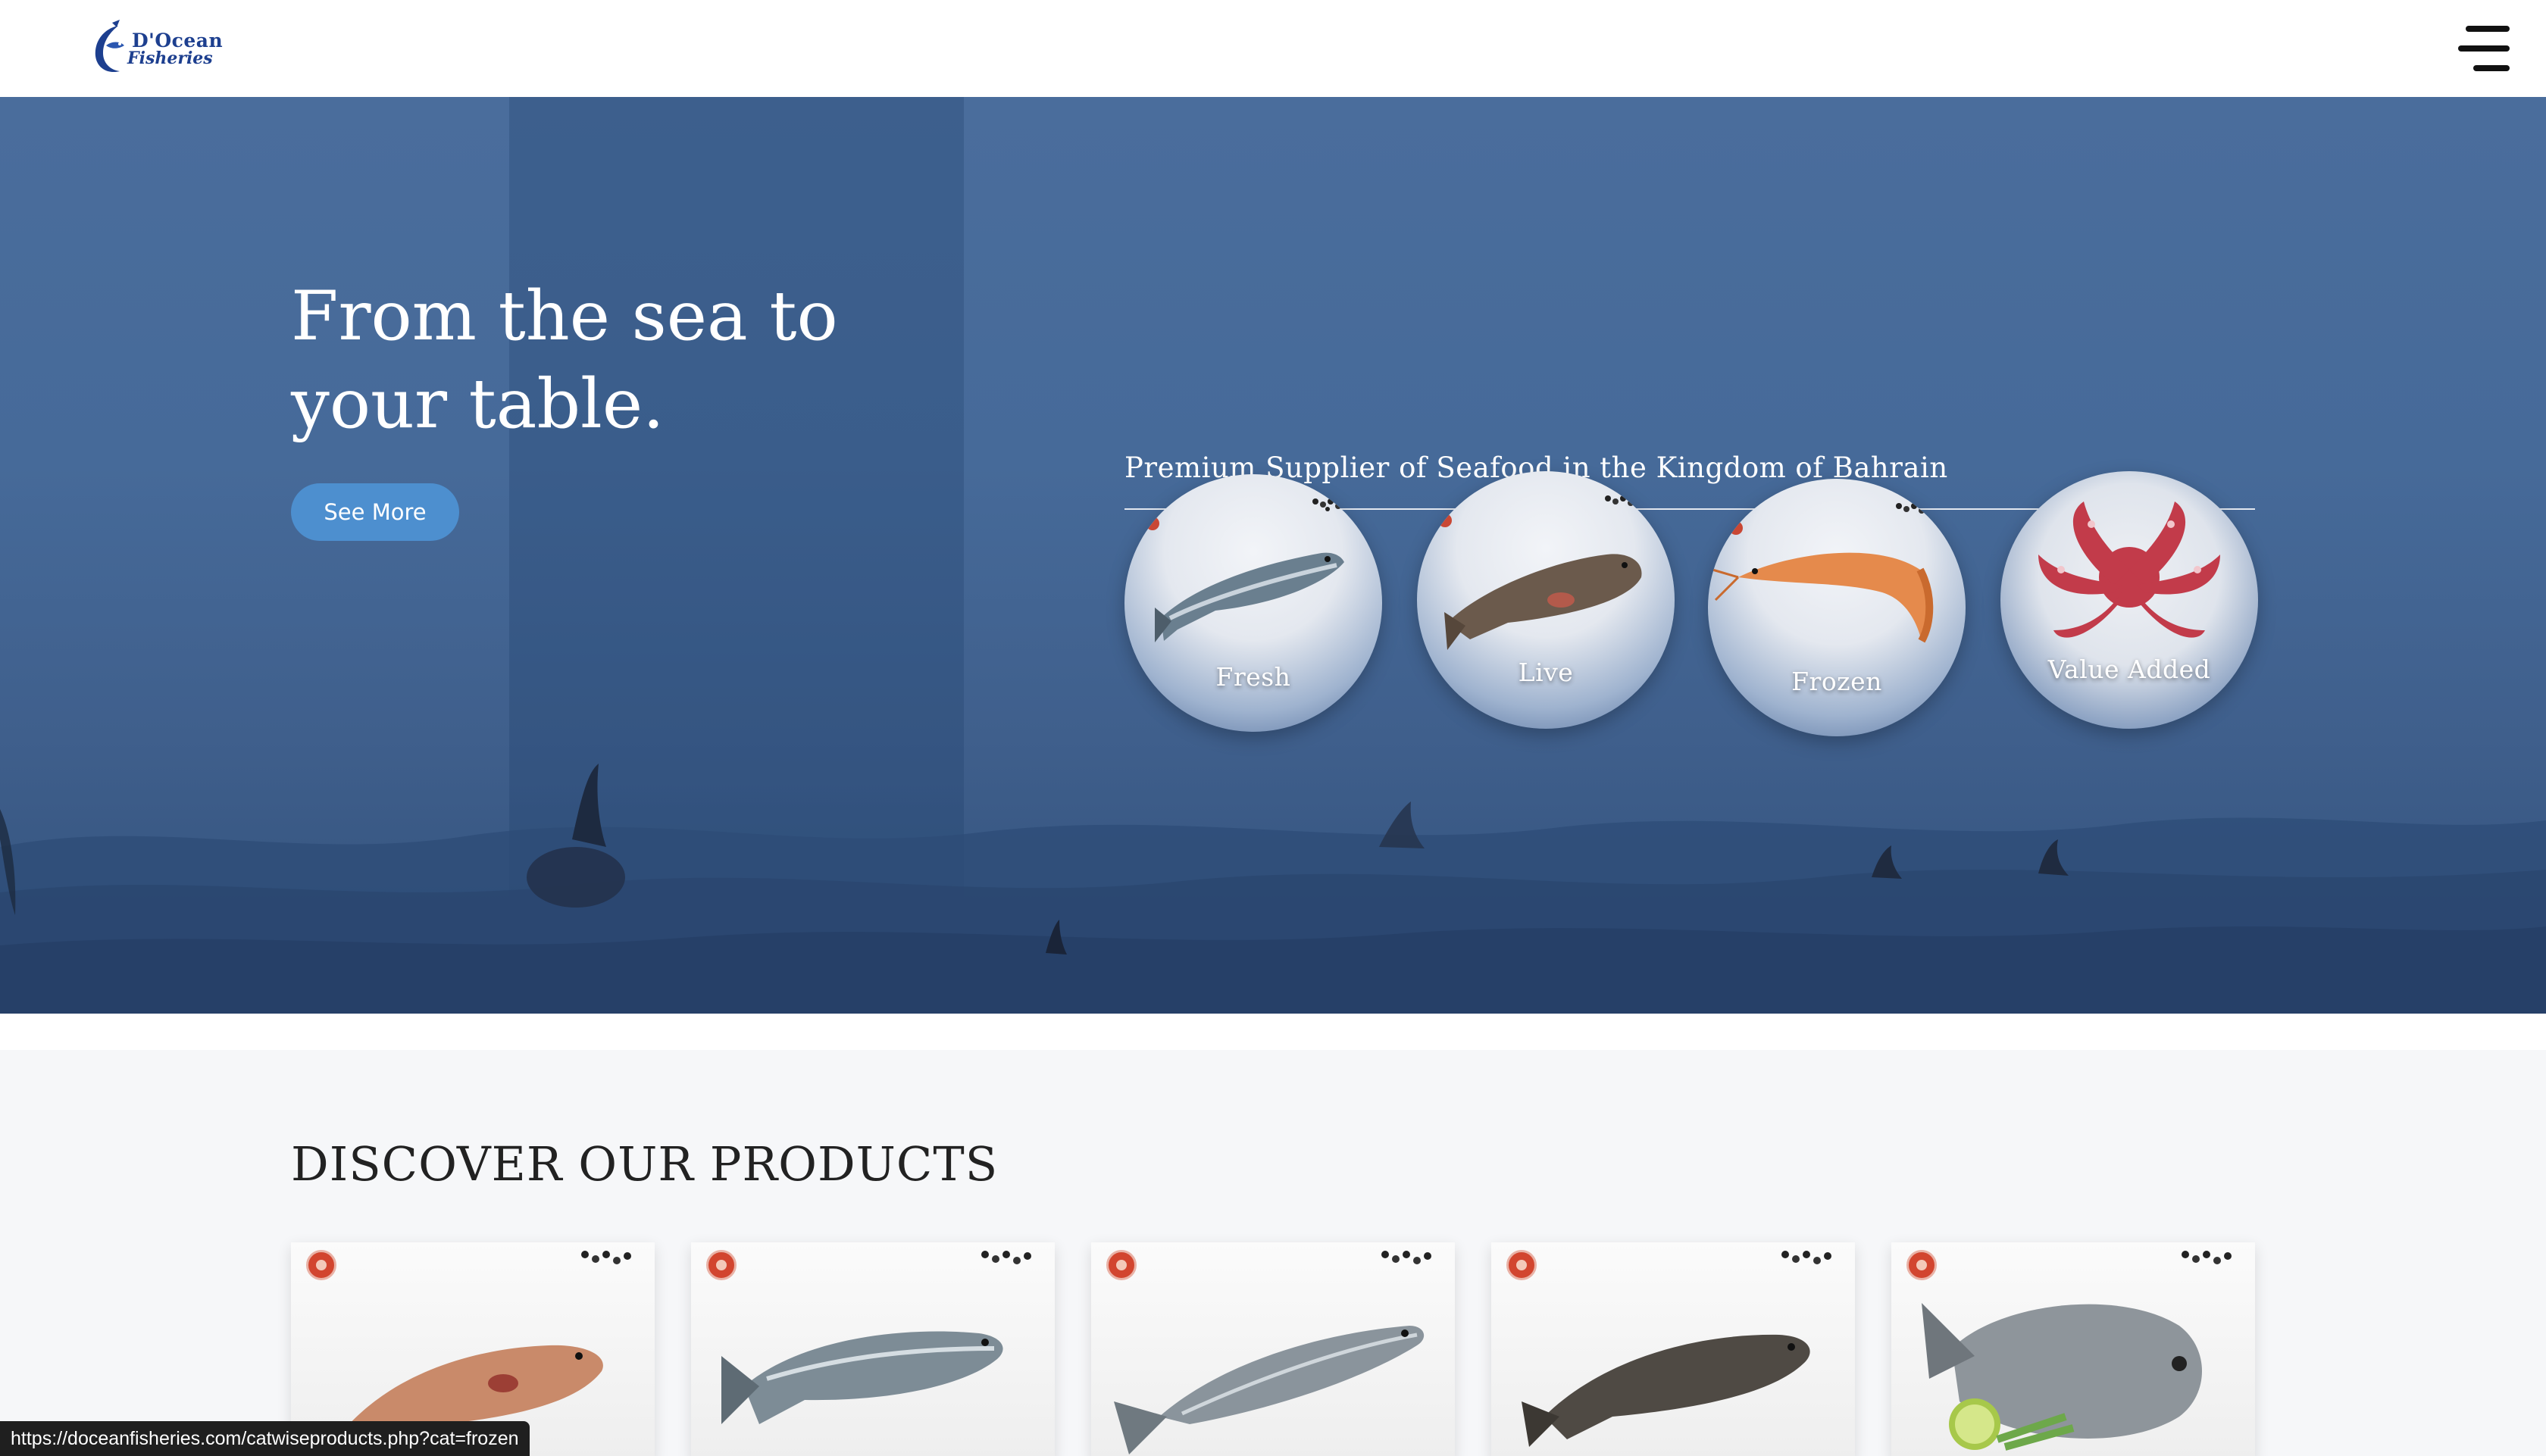 This screenshot has width=2546, height=1456. I want to click on product-card-kingfish, so click(1273, 1349).